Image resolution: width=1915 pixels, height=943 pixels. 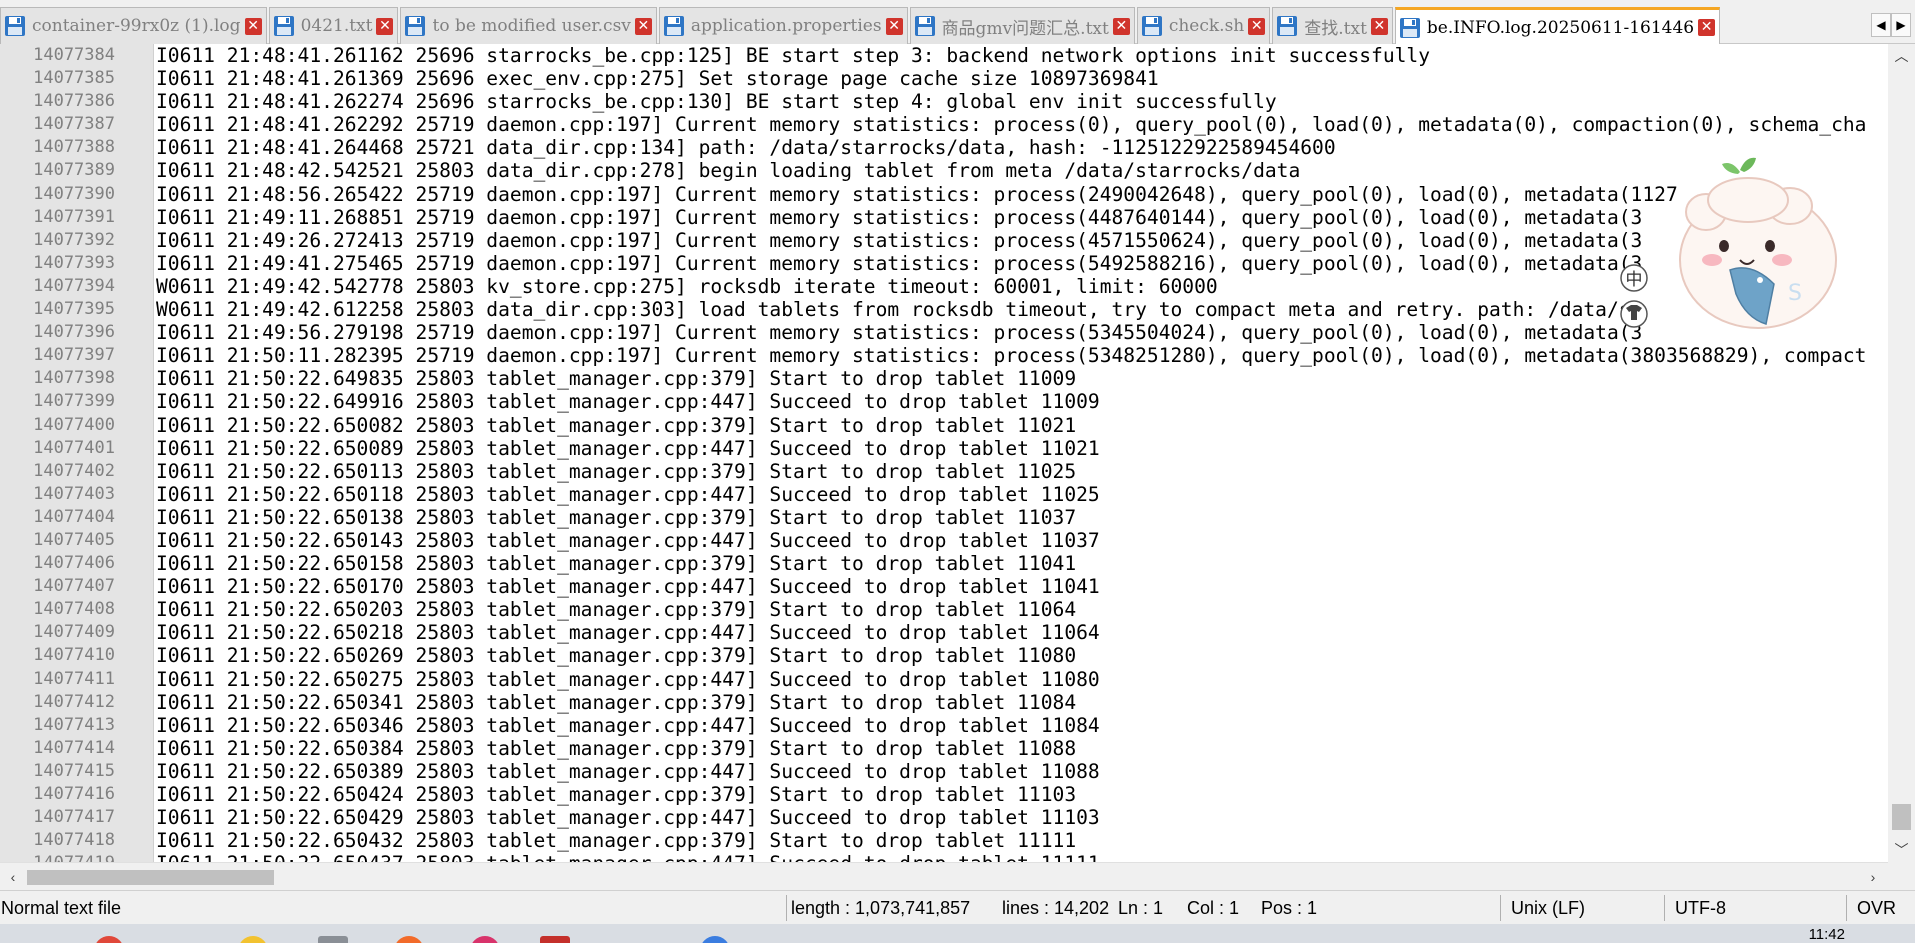 What do you see at coordinates (1873, 877) in the screenshot?
I see `scroll-right-icon: ›` at bounding box center [1873, 877].